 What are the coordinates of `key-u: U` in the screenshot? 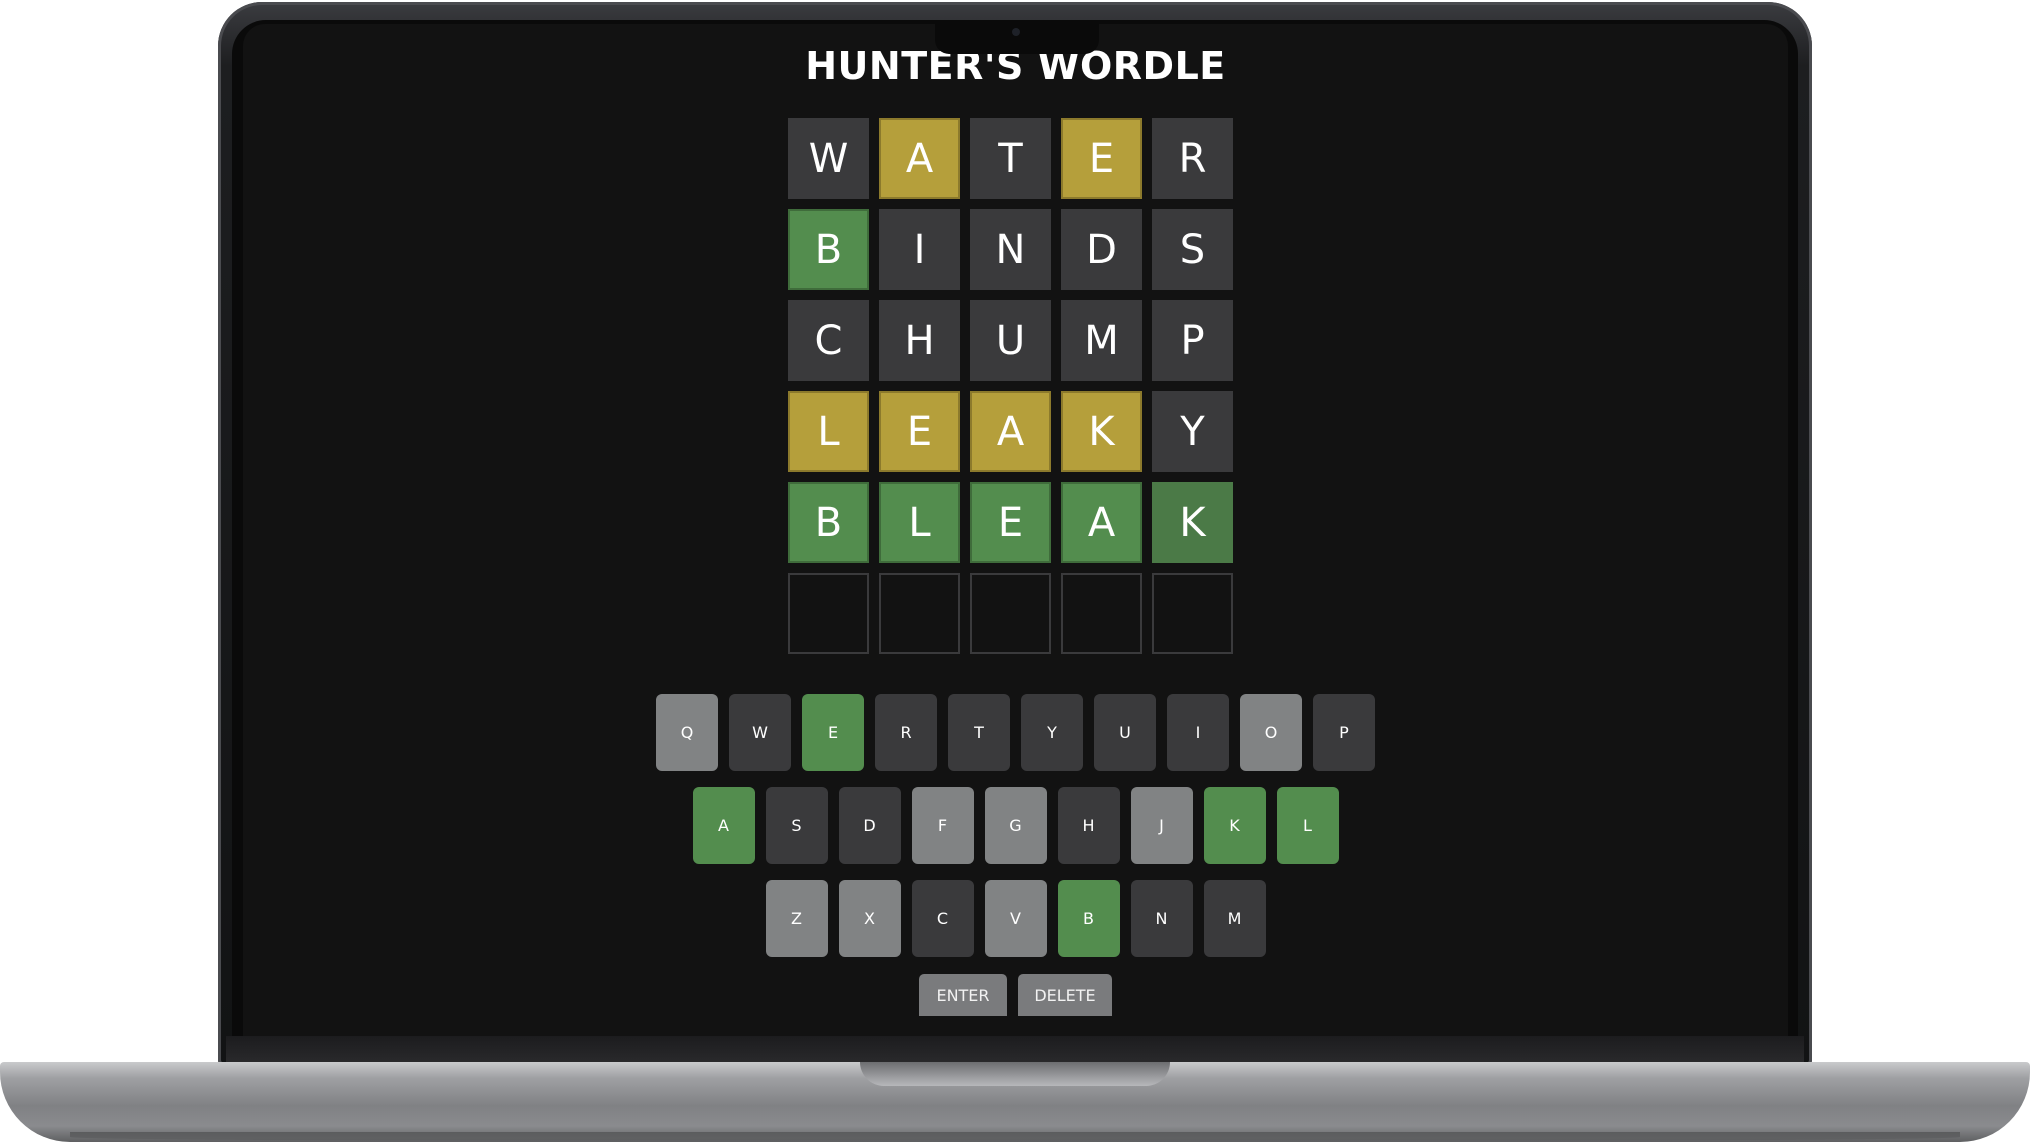 It's located at (1125, 732).